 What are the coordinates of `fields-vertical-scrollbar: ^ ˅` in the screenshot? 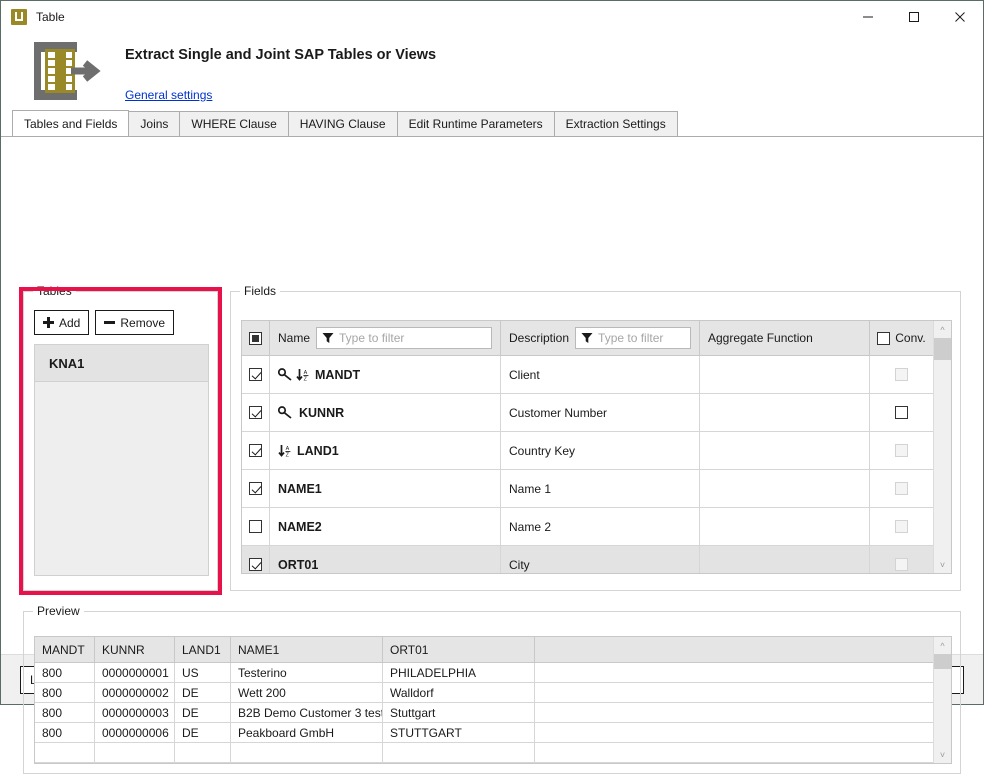 It's located at (942, 447).